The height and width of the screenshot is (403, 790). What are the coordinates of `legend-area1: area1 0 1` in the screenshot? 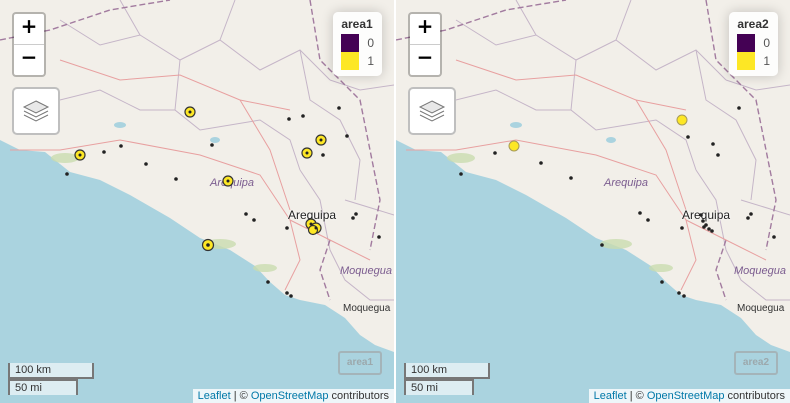 It's located at (357, 44).